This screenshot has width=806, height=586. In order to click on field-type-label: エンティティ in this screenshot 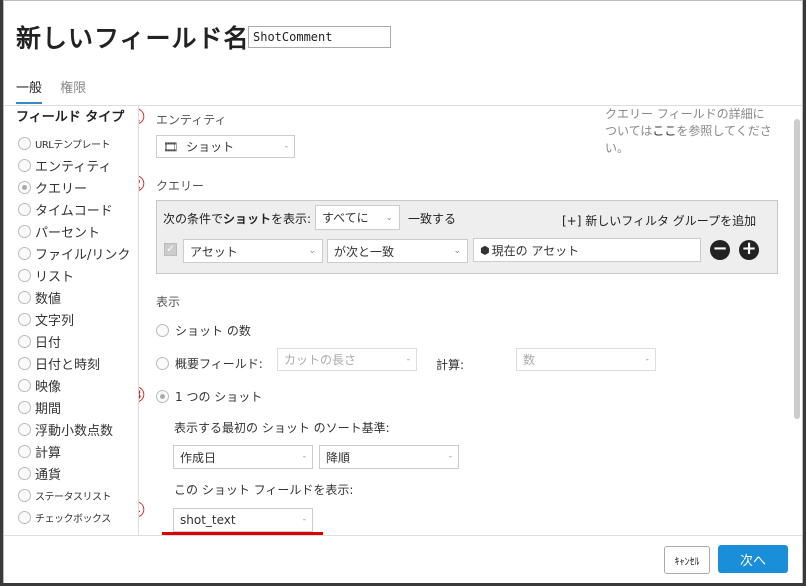, I will do `click(73, 167)`.